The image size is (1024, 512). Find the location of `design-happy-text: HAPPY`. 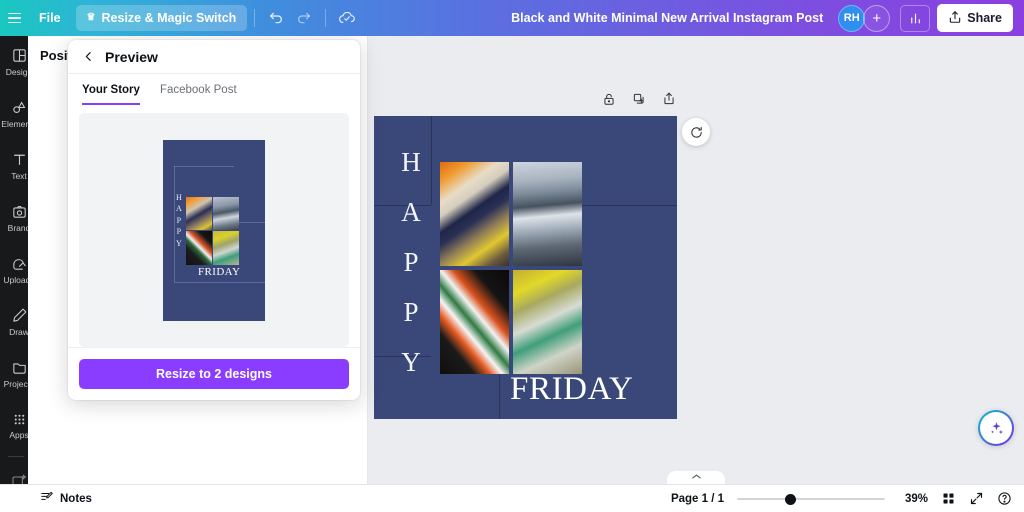

design-happy-text: HAPPY is located at coordinates (411, 262).